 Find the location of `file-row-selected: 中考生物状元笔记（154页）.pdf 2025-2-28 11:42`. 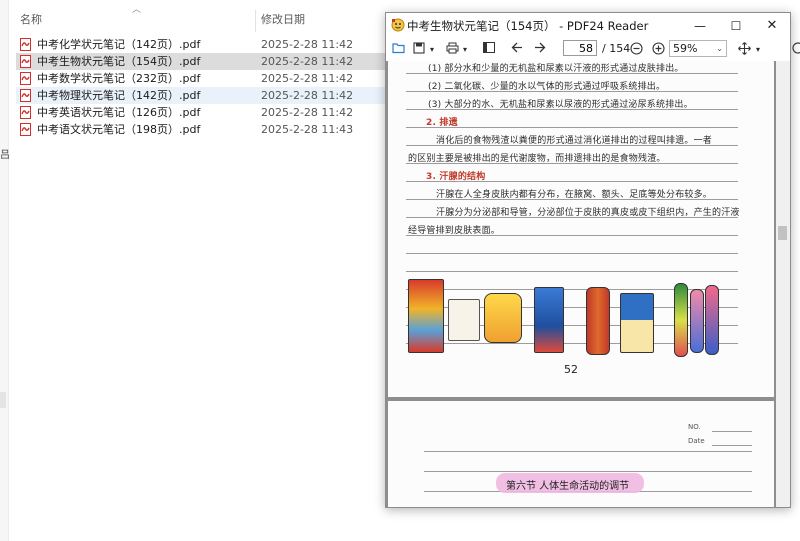

file-row-selected: 中考生物状元笔记（154页）.pdf 2025-2-28 11:42 is located at coordinates (202, 61).